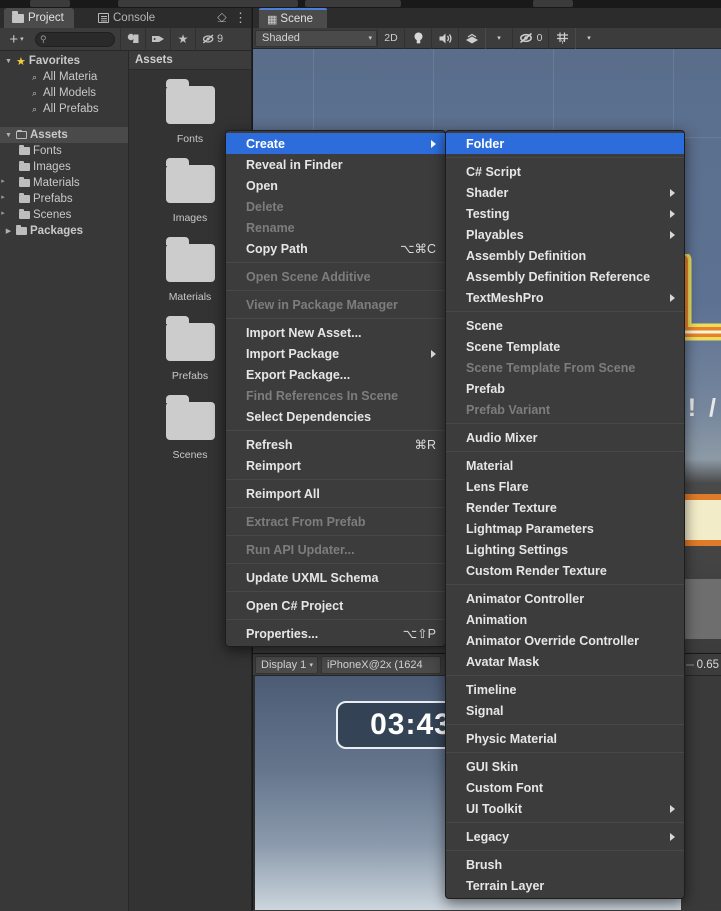 Image resolution: width=721 pixels, height=911 pixels. What do you see at coordinates (24, 149) in the screenshot?
I see `folder-icon` at bounding box center [24, 149].